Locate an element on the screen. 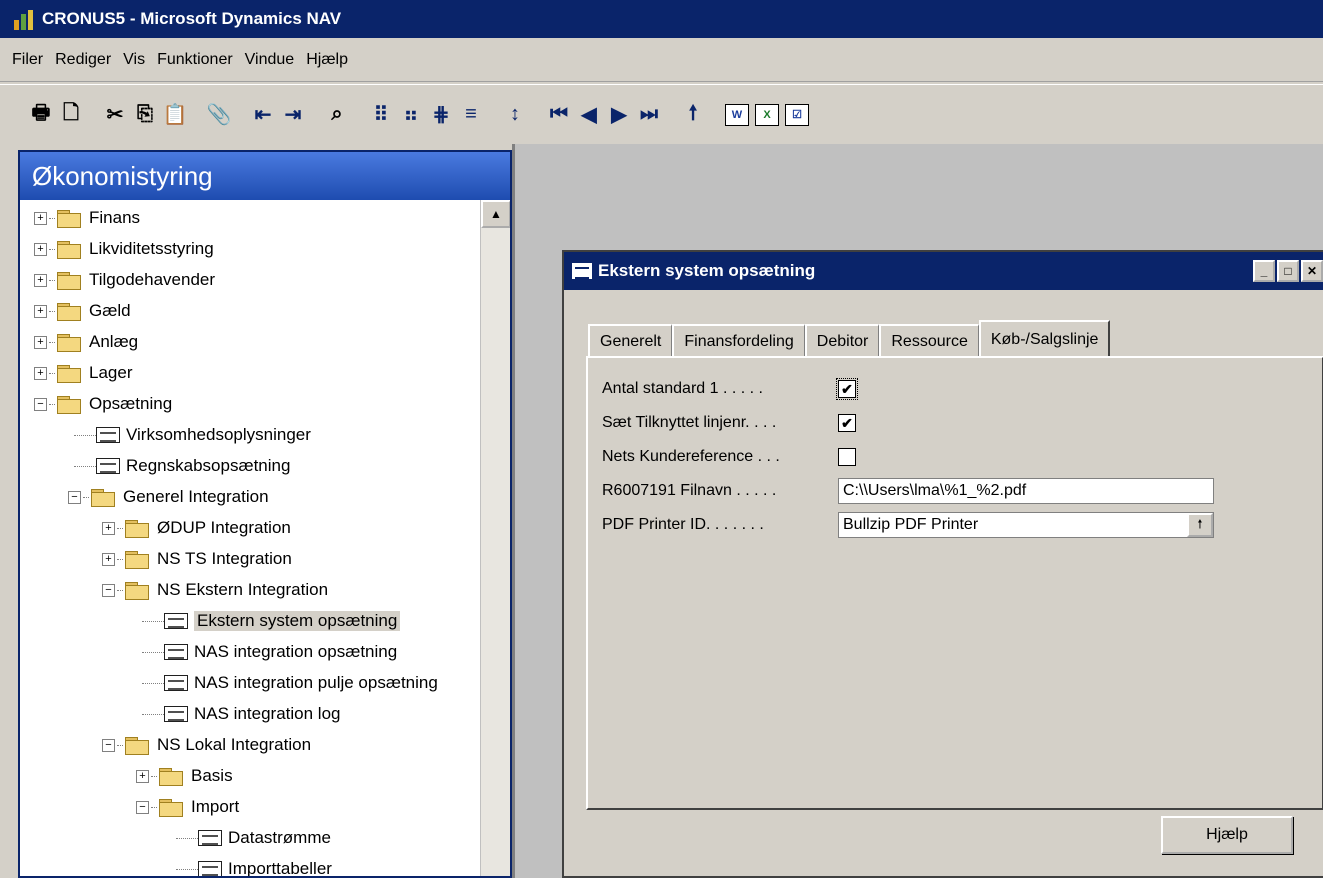 The image size is (1323, 878). tree-item: Ekstern system opsætning is located at coordinates (268, 621).